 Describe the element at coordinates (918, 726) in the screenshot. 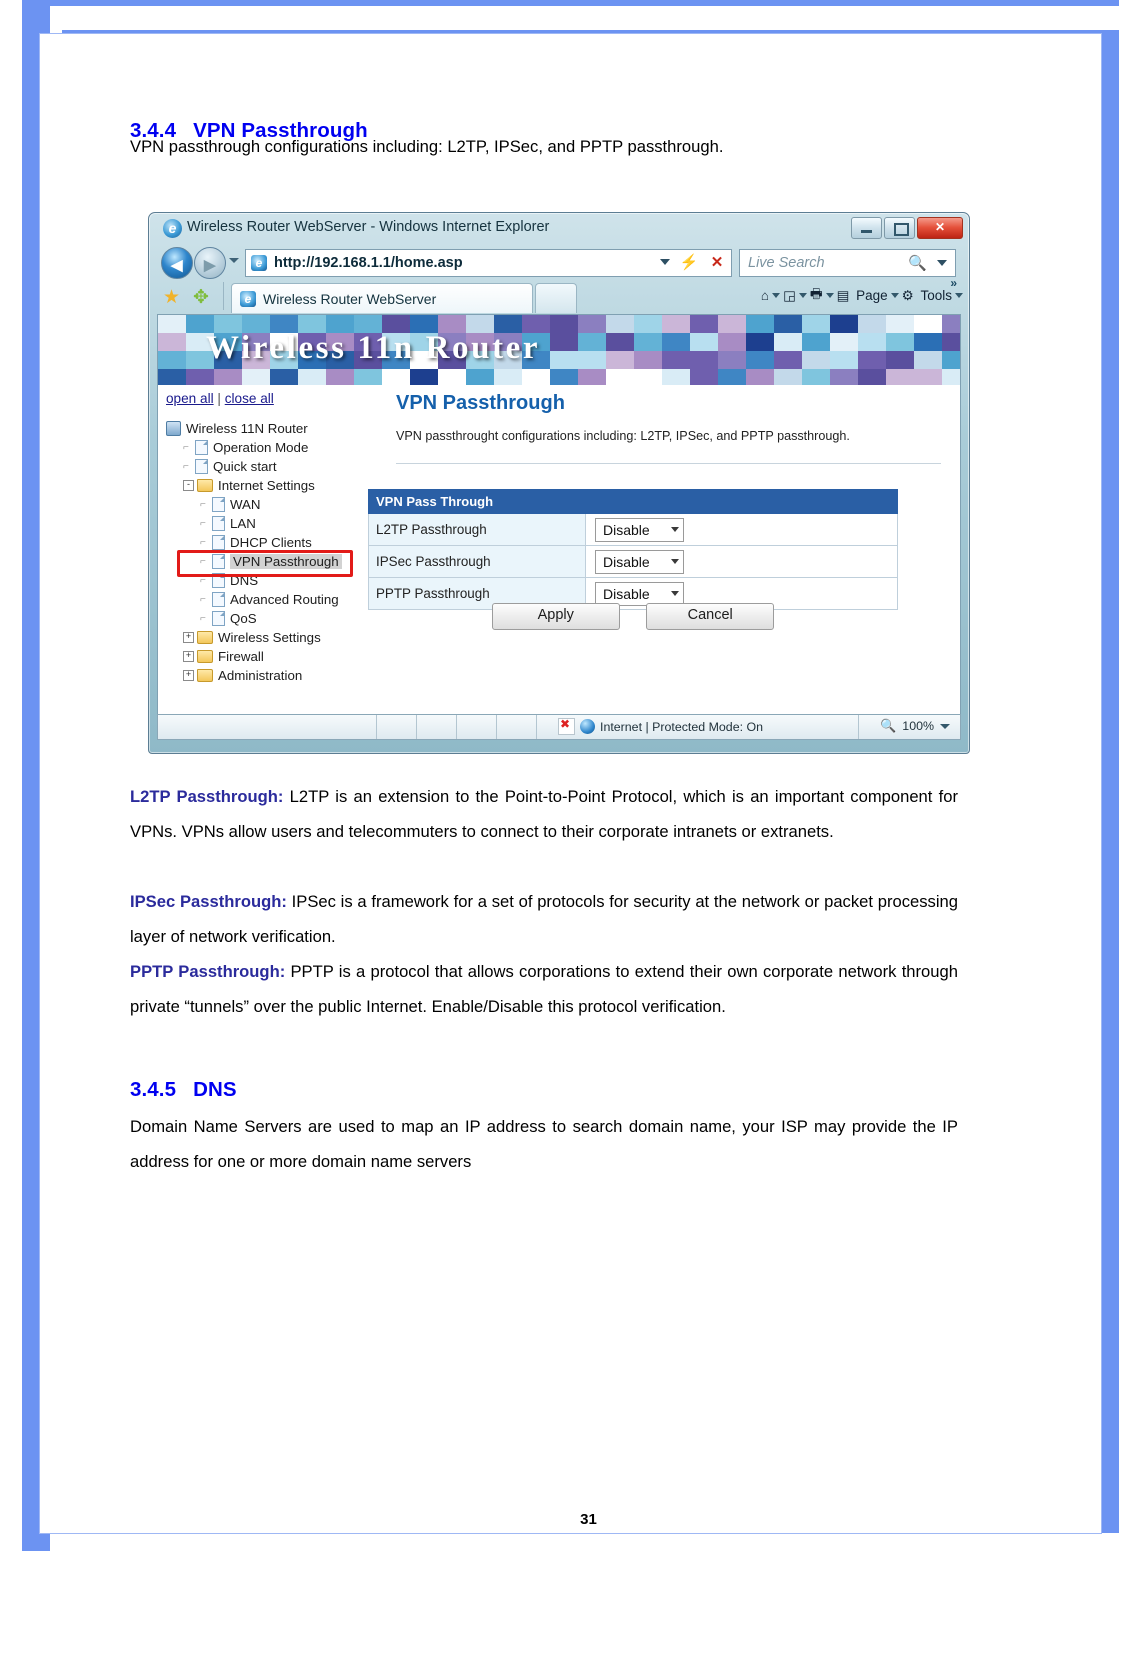

I see `zoom-level-label: 100%` at that location.